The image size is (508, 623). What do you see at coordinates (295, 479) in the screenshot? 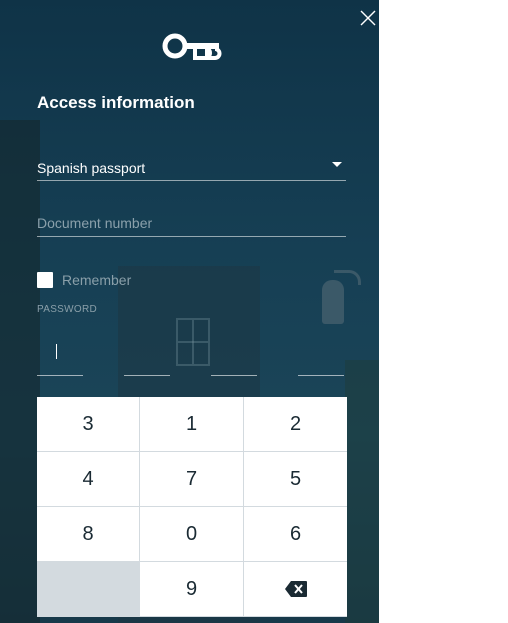
I see `keypad-key: 5` at bounding box center [295, 479].